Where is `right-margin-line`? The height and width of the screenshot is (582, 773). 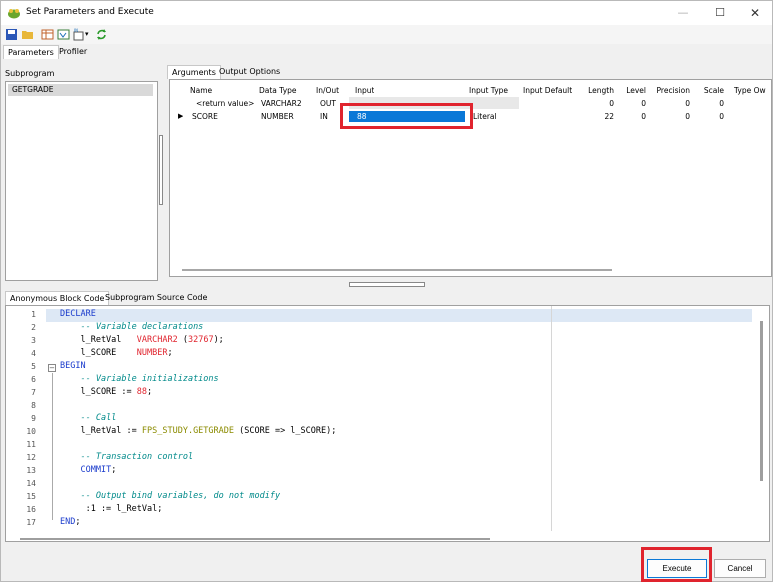 right-margin-line is located at coordinates (551, 418).